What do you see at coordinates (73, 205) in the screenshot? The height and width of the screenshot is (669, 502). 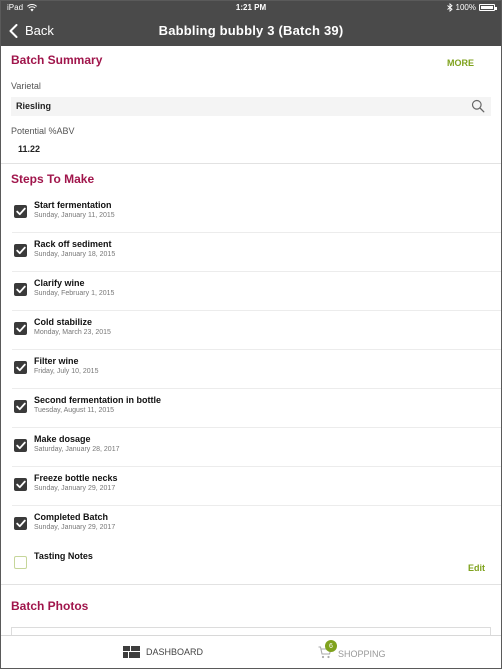 I see `step-name: Start fermentation` at bounding box center [73, 205].